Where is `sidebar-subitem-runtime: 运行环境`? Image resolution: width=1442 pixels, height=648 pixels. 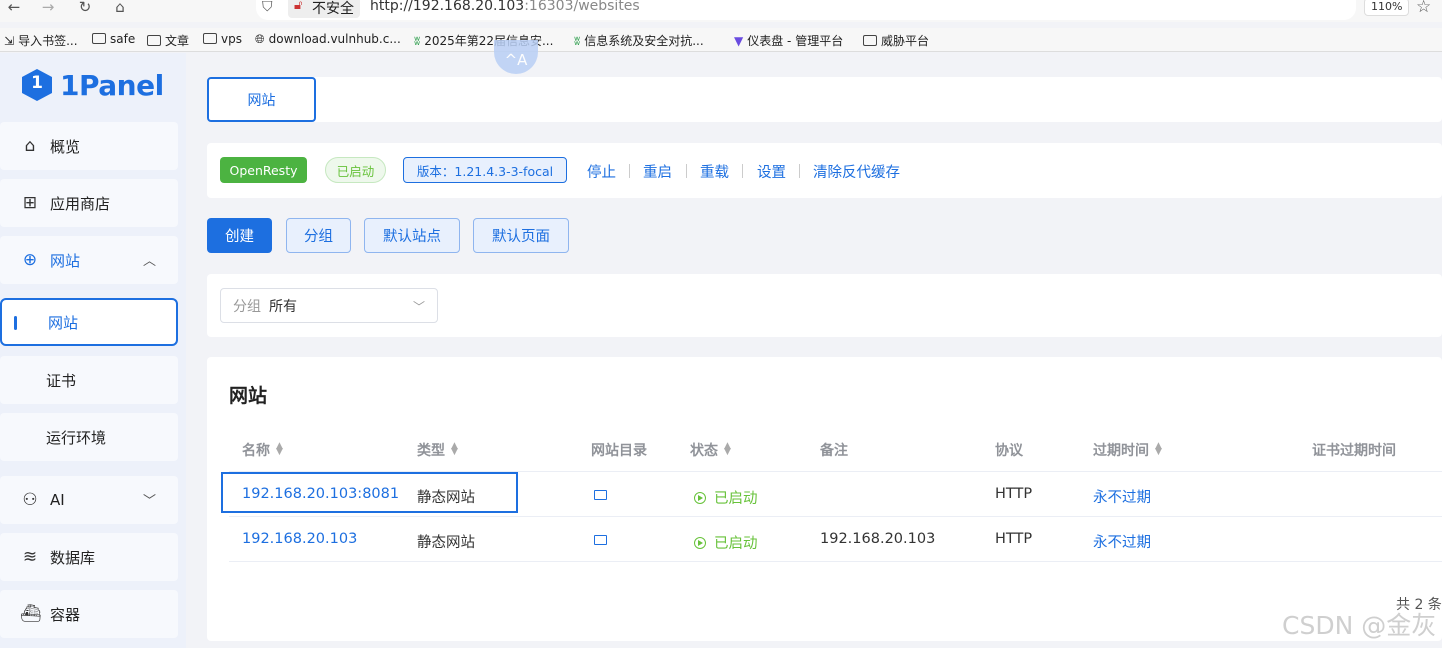
sidebar-subitem-runtime: 运行环境 is located at coordinates (89, 437).